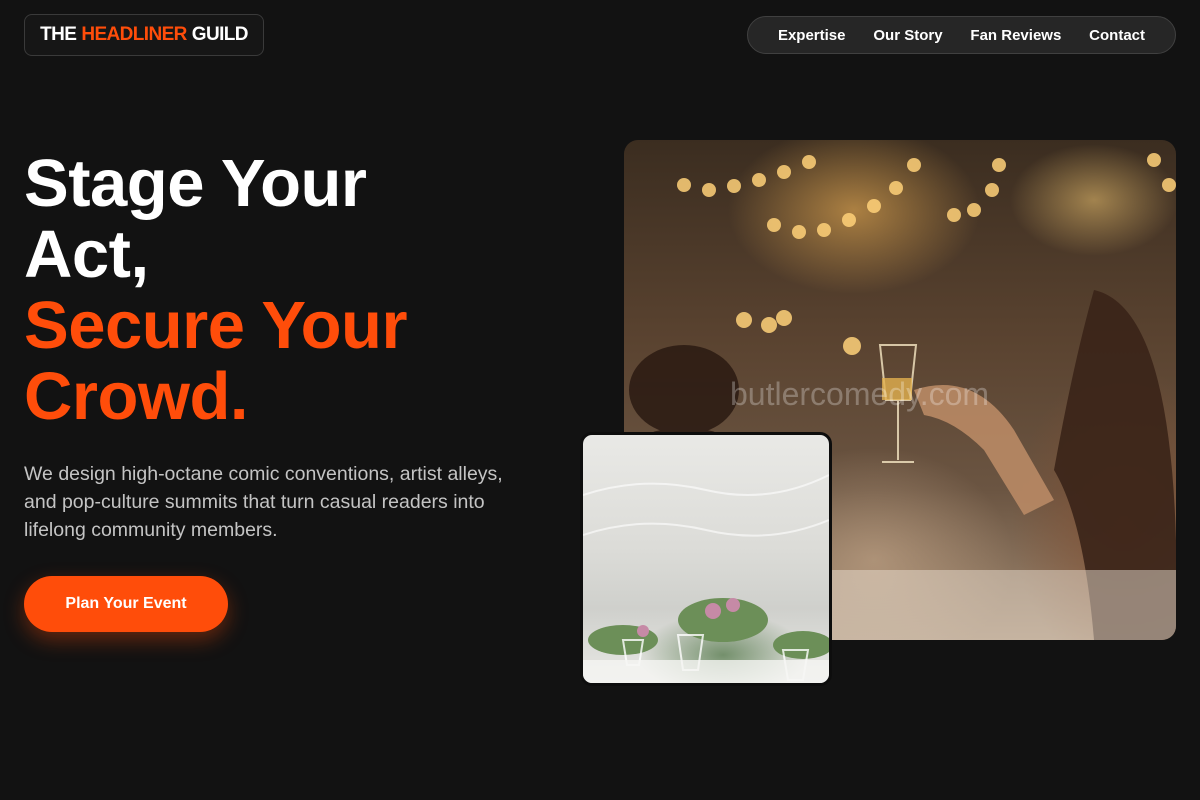 This screenshot has width=1200, height=800. Describe the element at coordinates (126, 604) in the screenshot. I see `plan-event-button: Plan Your Event` at that location.